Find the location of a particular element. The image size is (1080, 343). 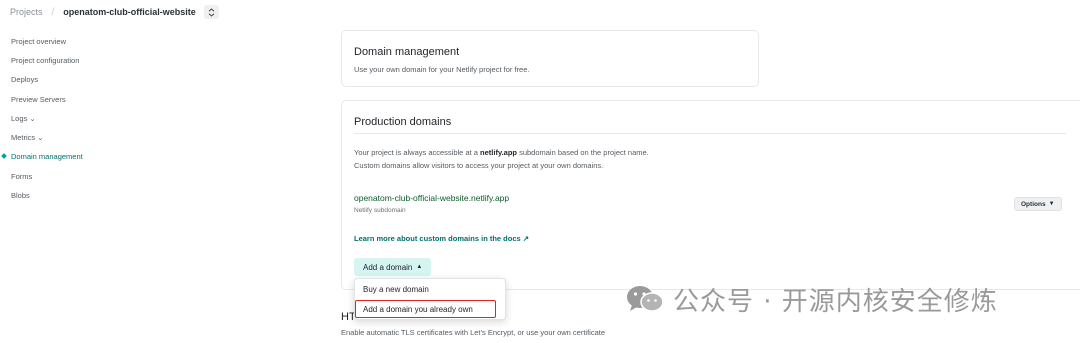

section-title: Domain management is located at coordinates (407, 52).